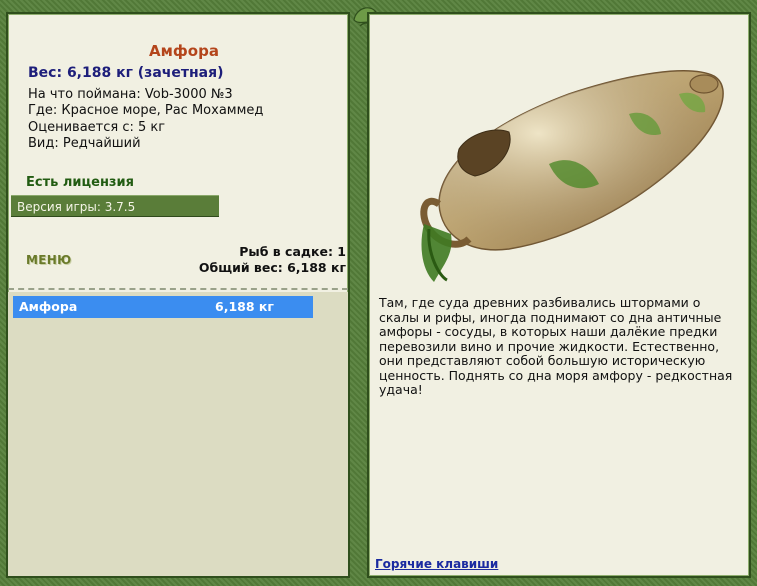 The image size is (757, 586). Describe the element at coordinates (97, 127) in the screenshot. I see `rated-from-text: Оценивается с: 5 кг` at that location.